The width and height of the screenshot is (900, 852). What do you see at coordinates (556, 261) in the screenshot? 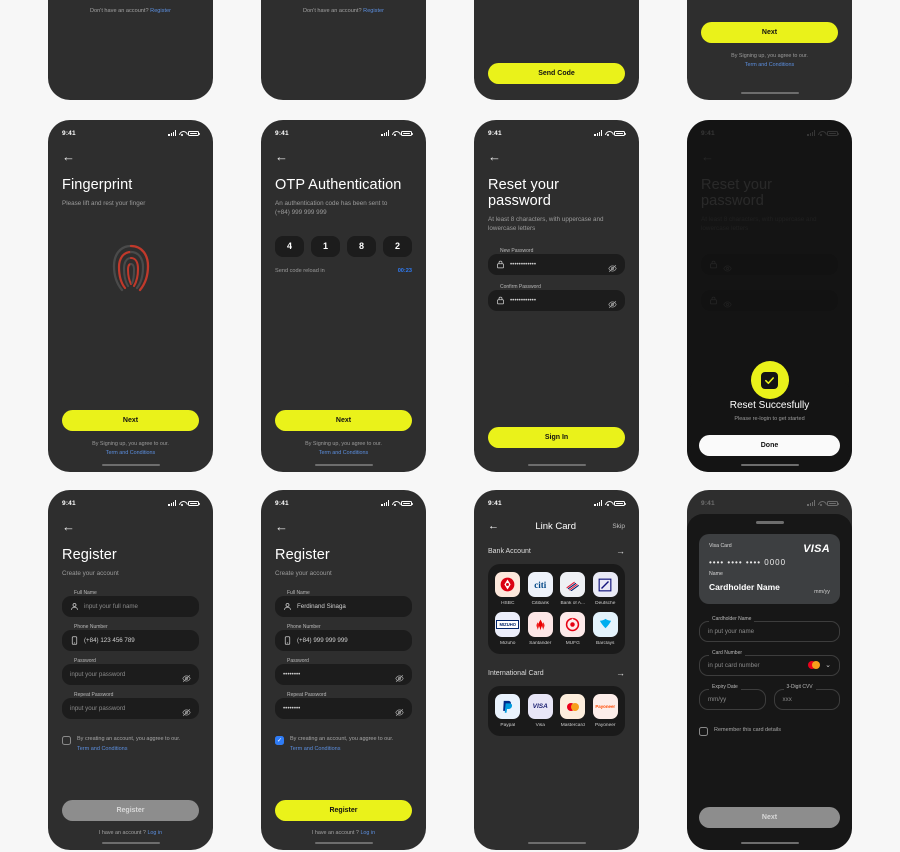
I see `new-password-field: New Password ••••••••••••` at bounding box center [556, 261].